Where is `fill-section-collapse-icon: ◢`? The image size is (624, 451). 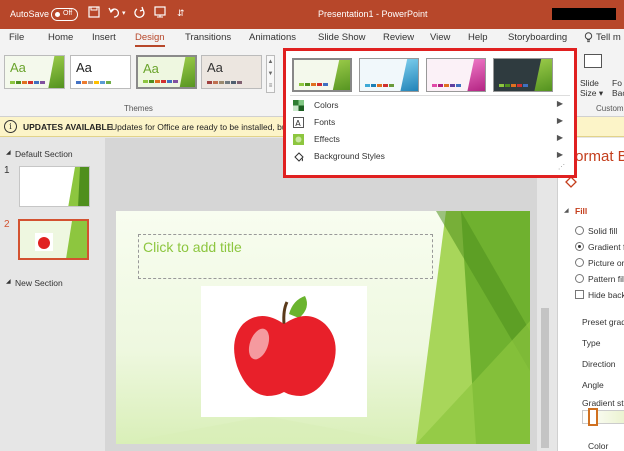 fill-section-collapse-icon: ◢ is located at coordinates (566, 210).